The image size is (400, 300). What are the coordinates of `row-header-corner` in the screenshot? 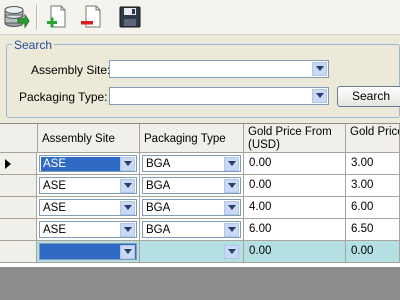 It's located at (19, 138).